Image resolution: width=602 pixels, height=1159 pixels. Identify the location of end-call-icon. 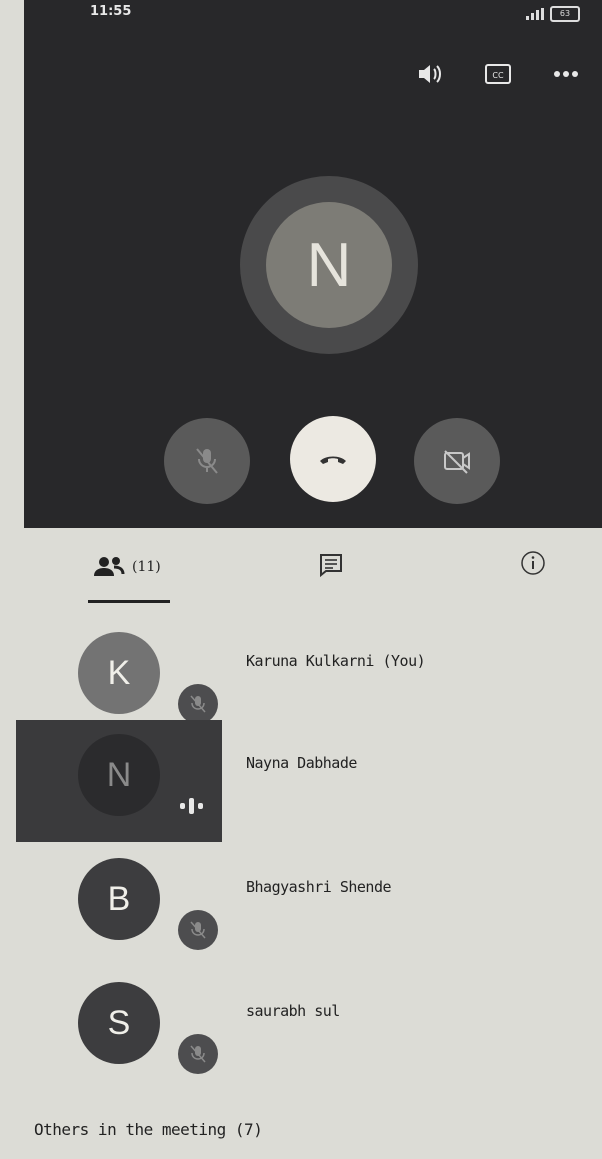
(333, 460).